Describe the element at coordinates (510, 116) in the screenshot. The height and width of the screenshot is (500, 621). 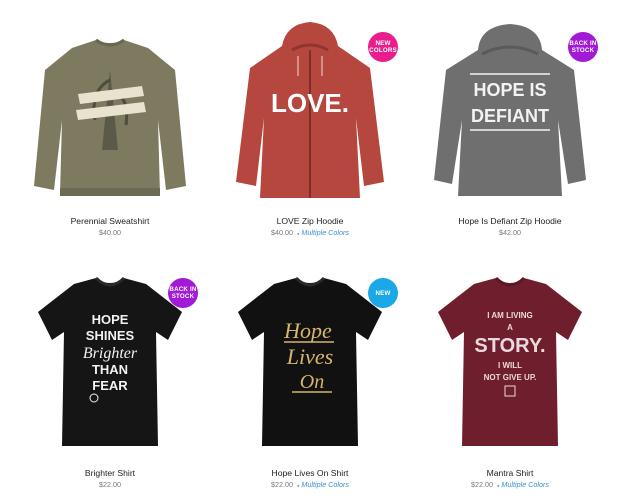
I see `svg-text: DEFIANT` at that location.